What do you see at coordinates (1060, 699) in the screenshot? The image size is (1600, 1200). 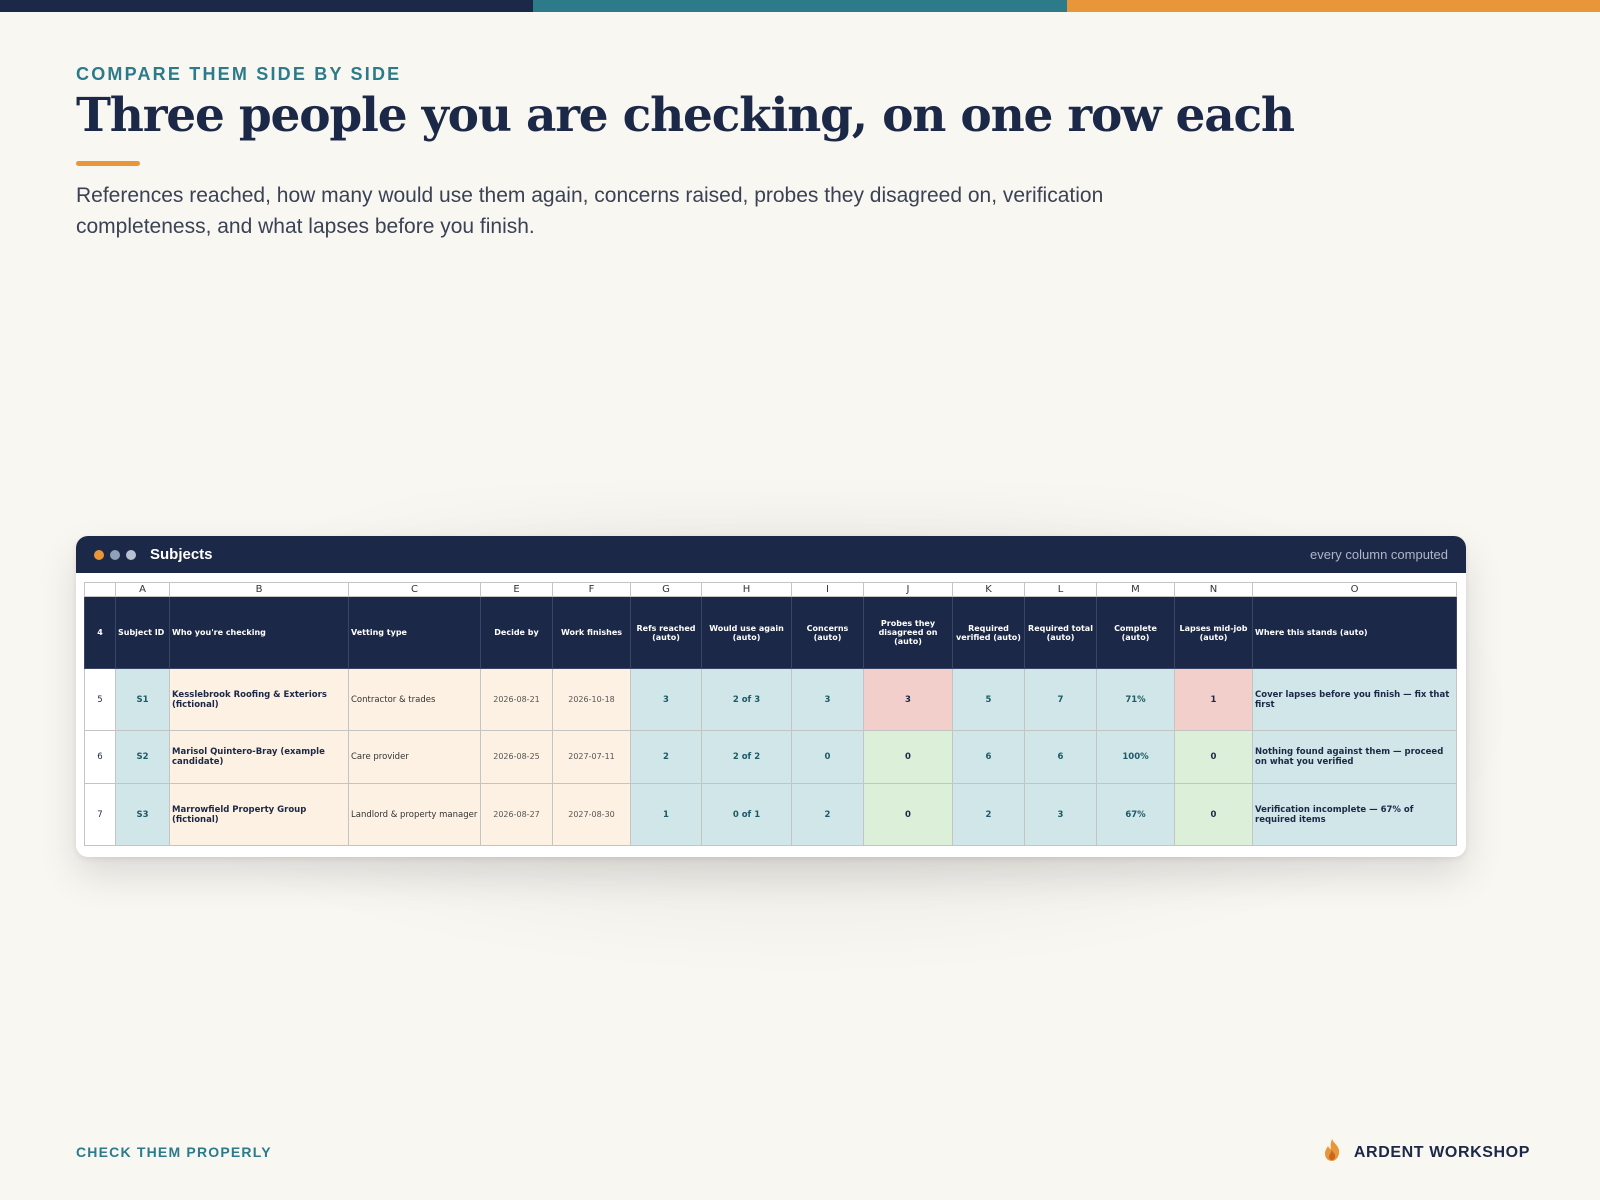 I see `required-total-cell: 7` at bounding box center [1060, 699].